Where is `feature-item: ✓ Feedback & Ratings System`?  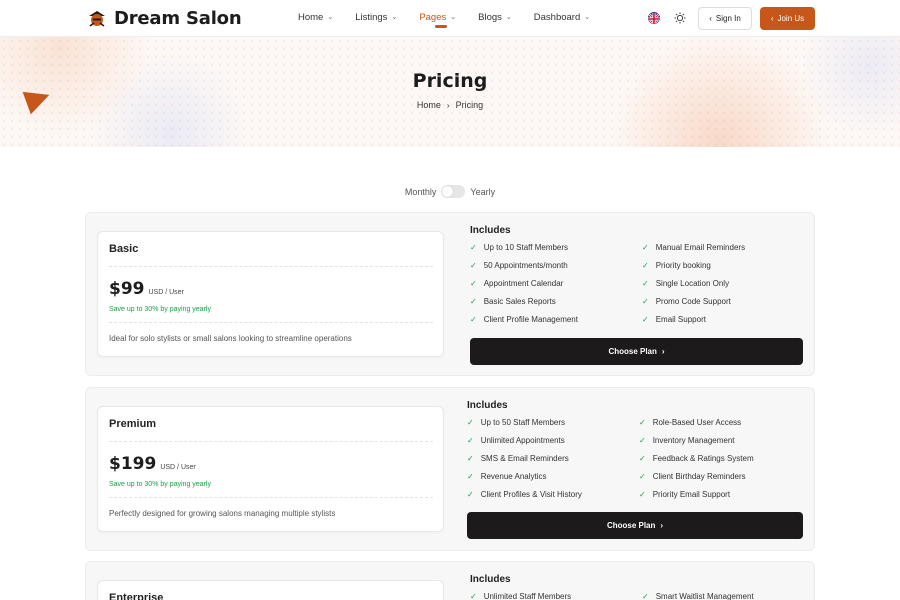 feature-item: ✓ Feedback & Ratings System is located at coordinates (696, 458).